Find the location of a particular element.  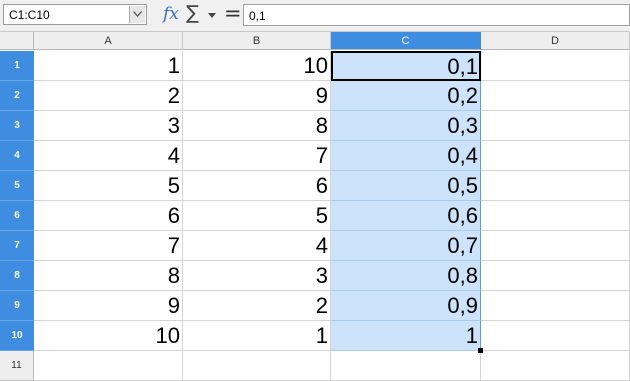

cell-a6: 6 is located at coordinates (108, 216).